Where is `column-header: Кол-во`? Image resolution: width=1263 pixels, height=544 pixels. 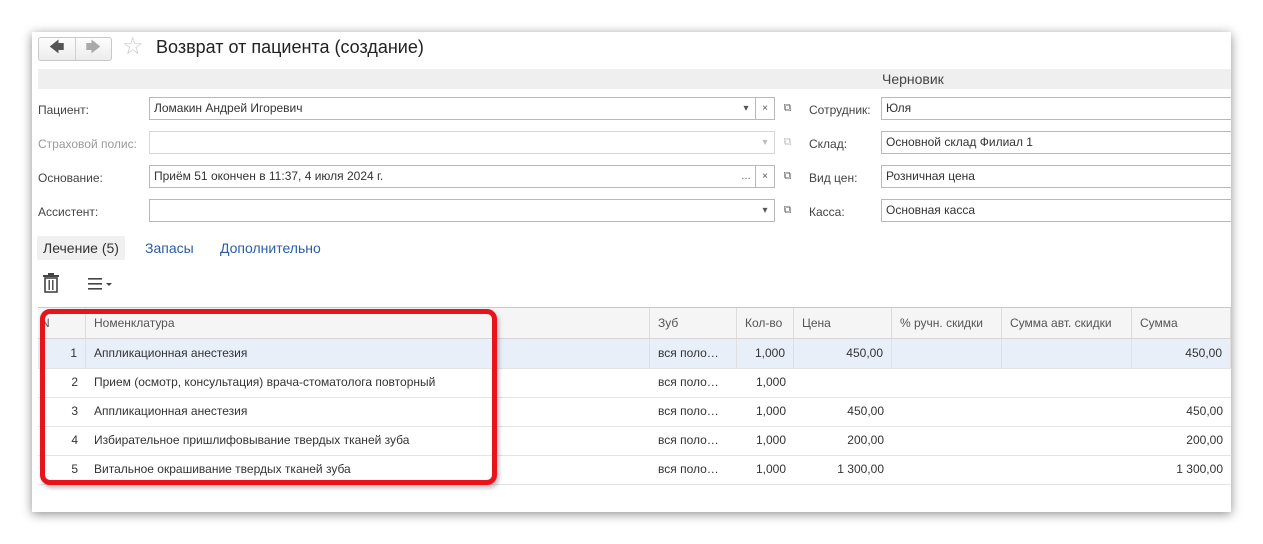 column-header: Кол-во is located at coordinates (765, 323).